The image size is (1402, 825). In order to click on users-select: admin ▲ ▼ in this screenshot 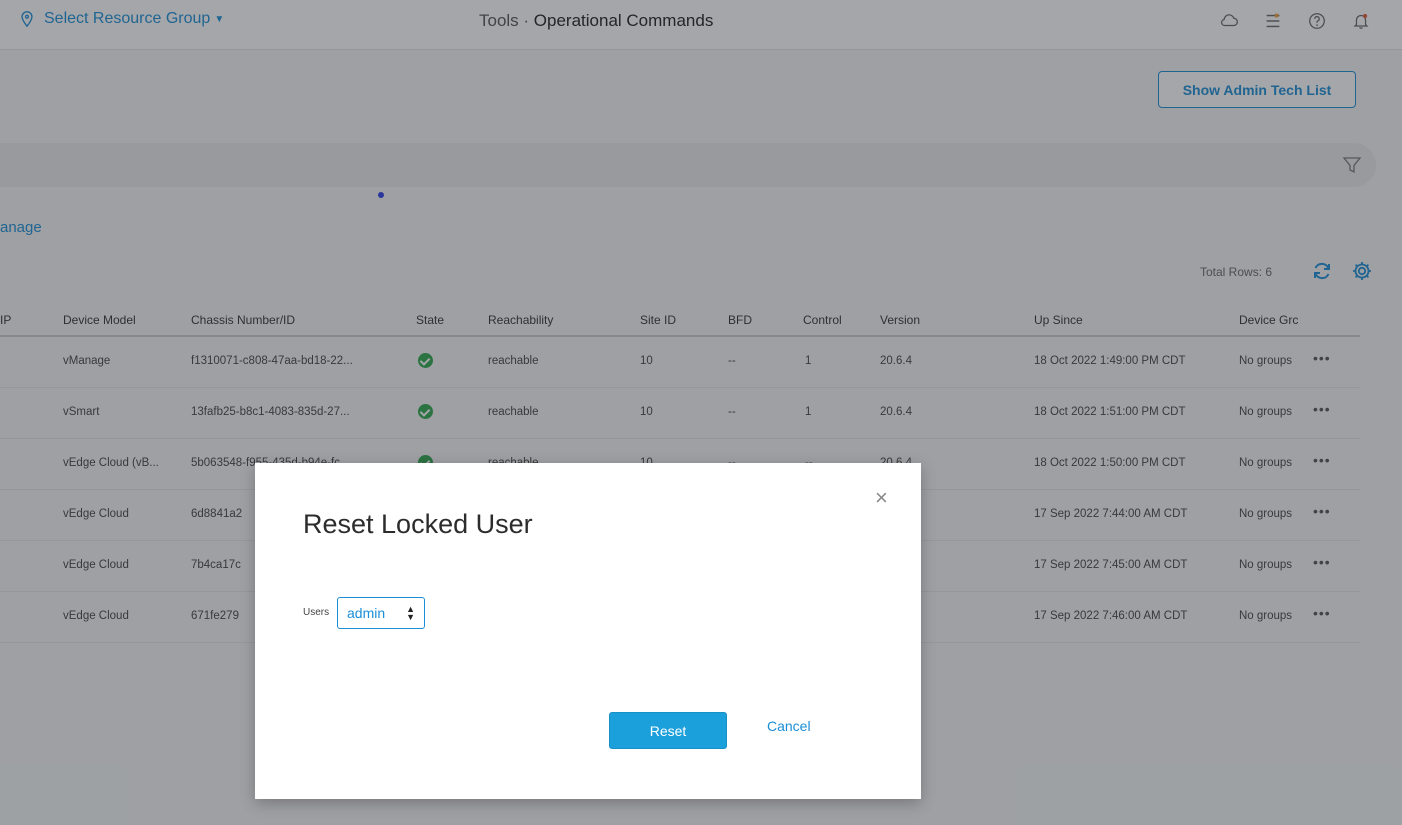, I will do `click(381, 613)`.